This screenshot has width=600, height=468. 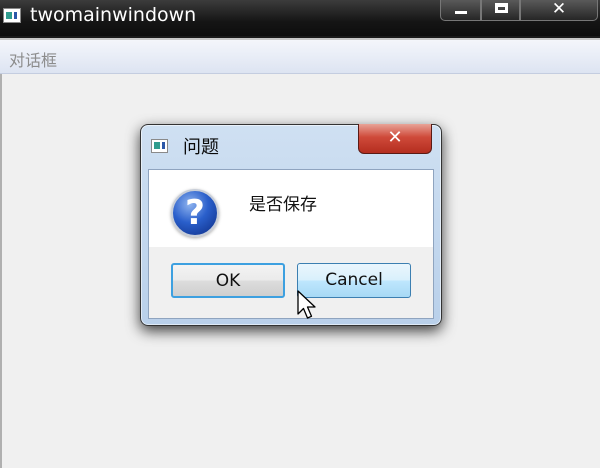 What do you see at coordinates (306, 304) in the screenshot?
I see `mouse-pointer-icon` at bounding box center [306, 304].